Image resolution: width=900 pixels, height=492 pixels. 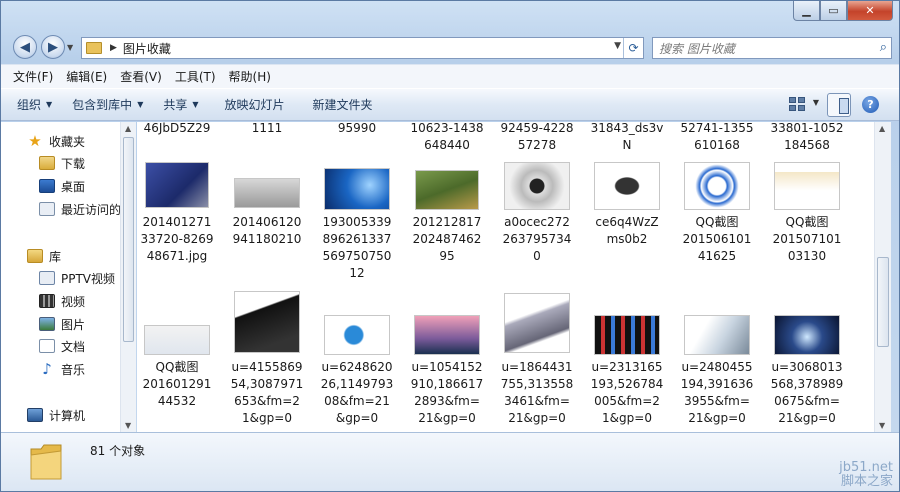 I want to click on nav-videos: 视频, so click(x=62, y=301).